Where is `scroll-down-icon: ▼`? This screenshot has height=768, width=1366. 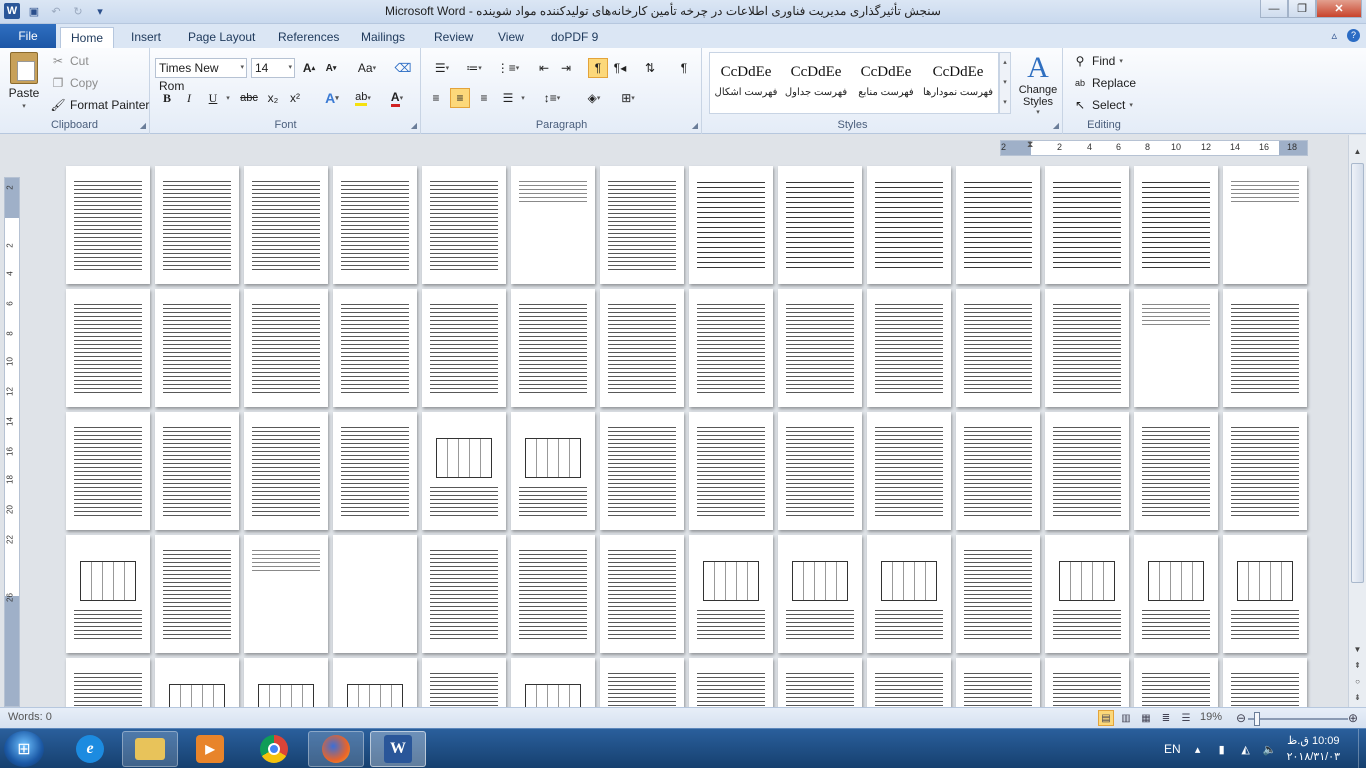 scroll-down-icon: ▼ is located at coordinates (1357, 649).